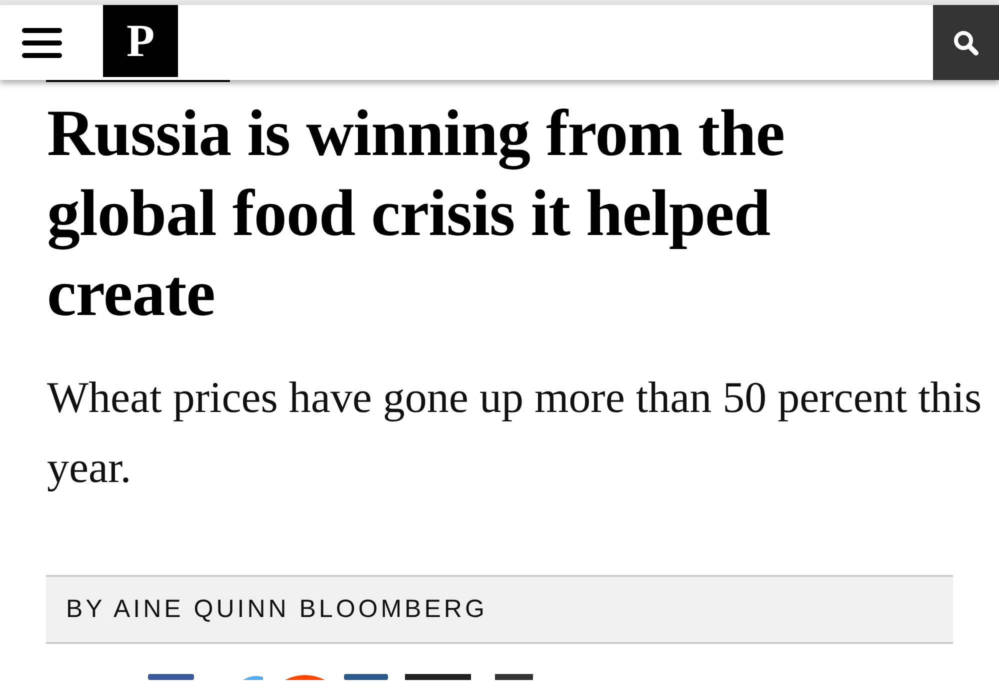 Image resolution: width=999 pixels, height=681 pixels. What do you see at coordinates (42, 43) in the screenshot?
I see `menu-icon` at bounding box center [42, 43].